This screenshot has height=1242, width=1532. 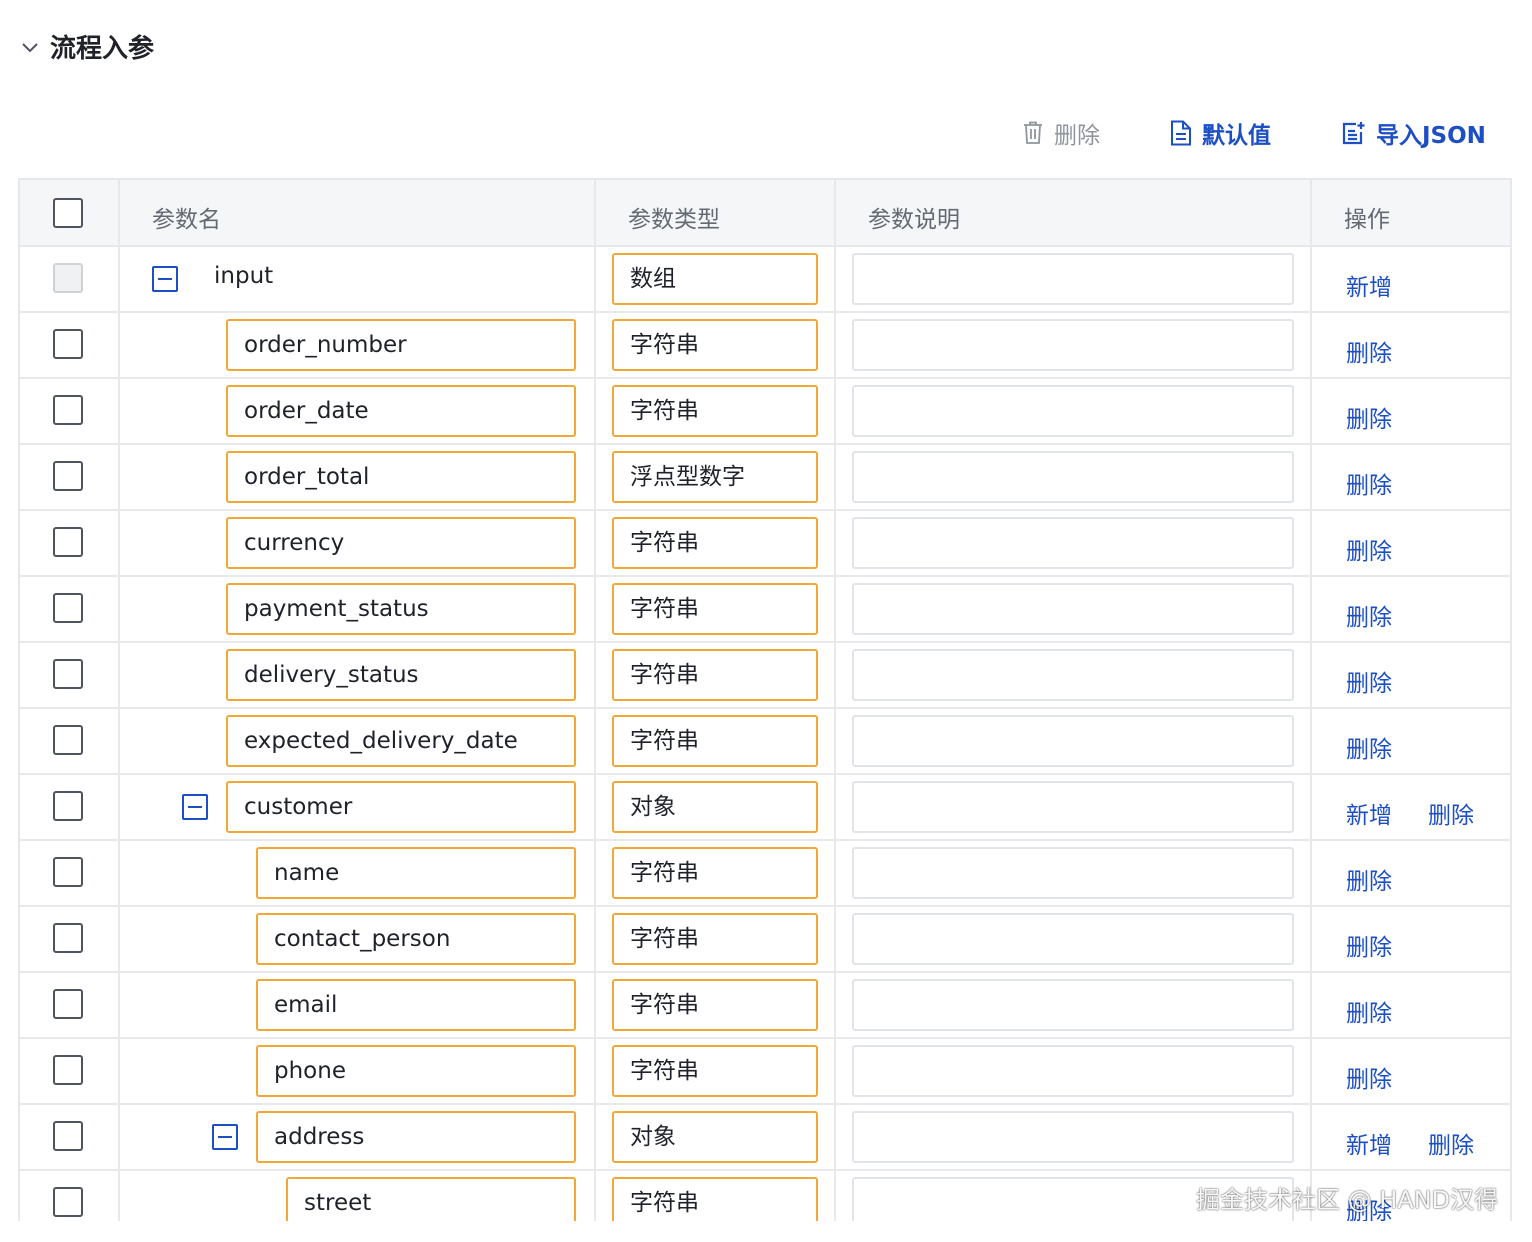 What do you see at coordinates (401, 543) in the screenshot?
I see `param-name-input: currency` at bounding box center [401, 543].